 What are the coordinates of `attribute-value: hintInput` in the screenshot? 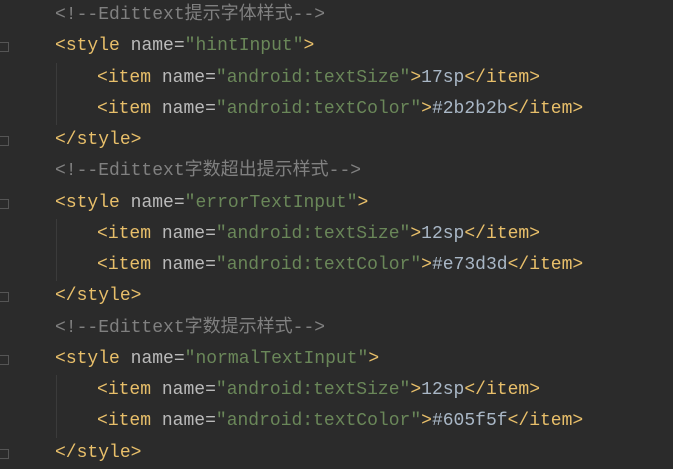 It's located at (244, 46).